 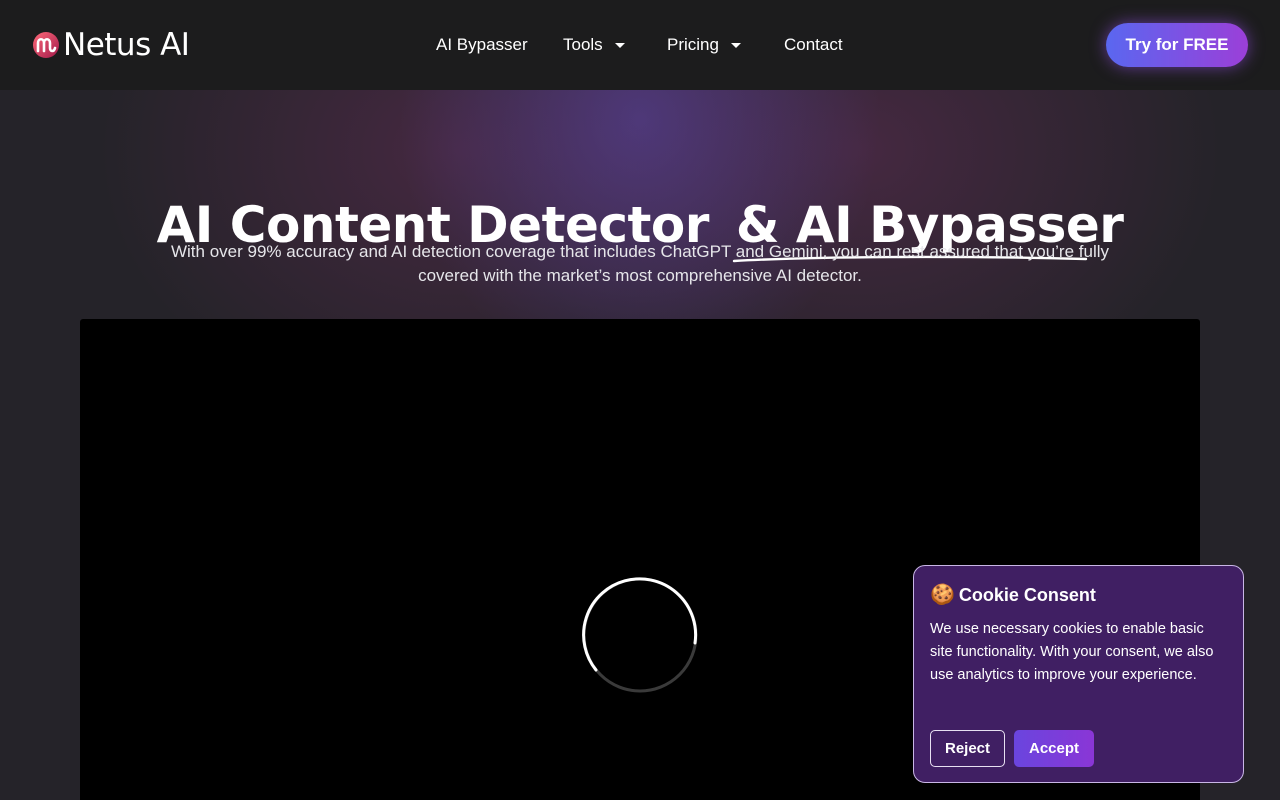 What do you see at coordinates (46, 45) in the screenshot?
I see `netus-logo-icon` at bounding box center [46, 45].